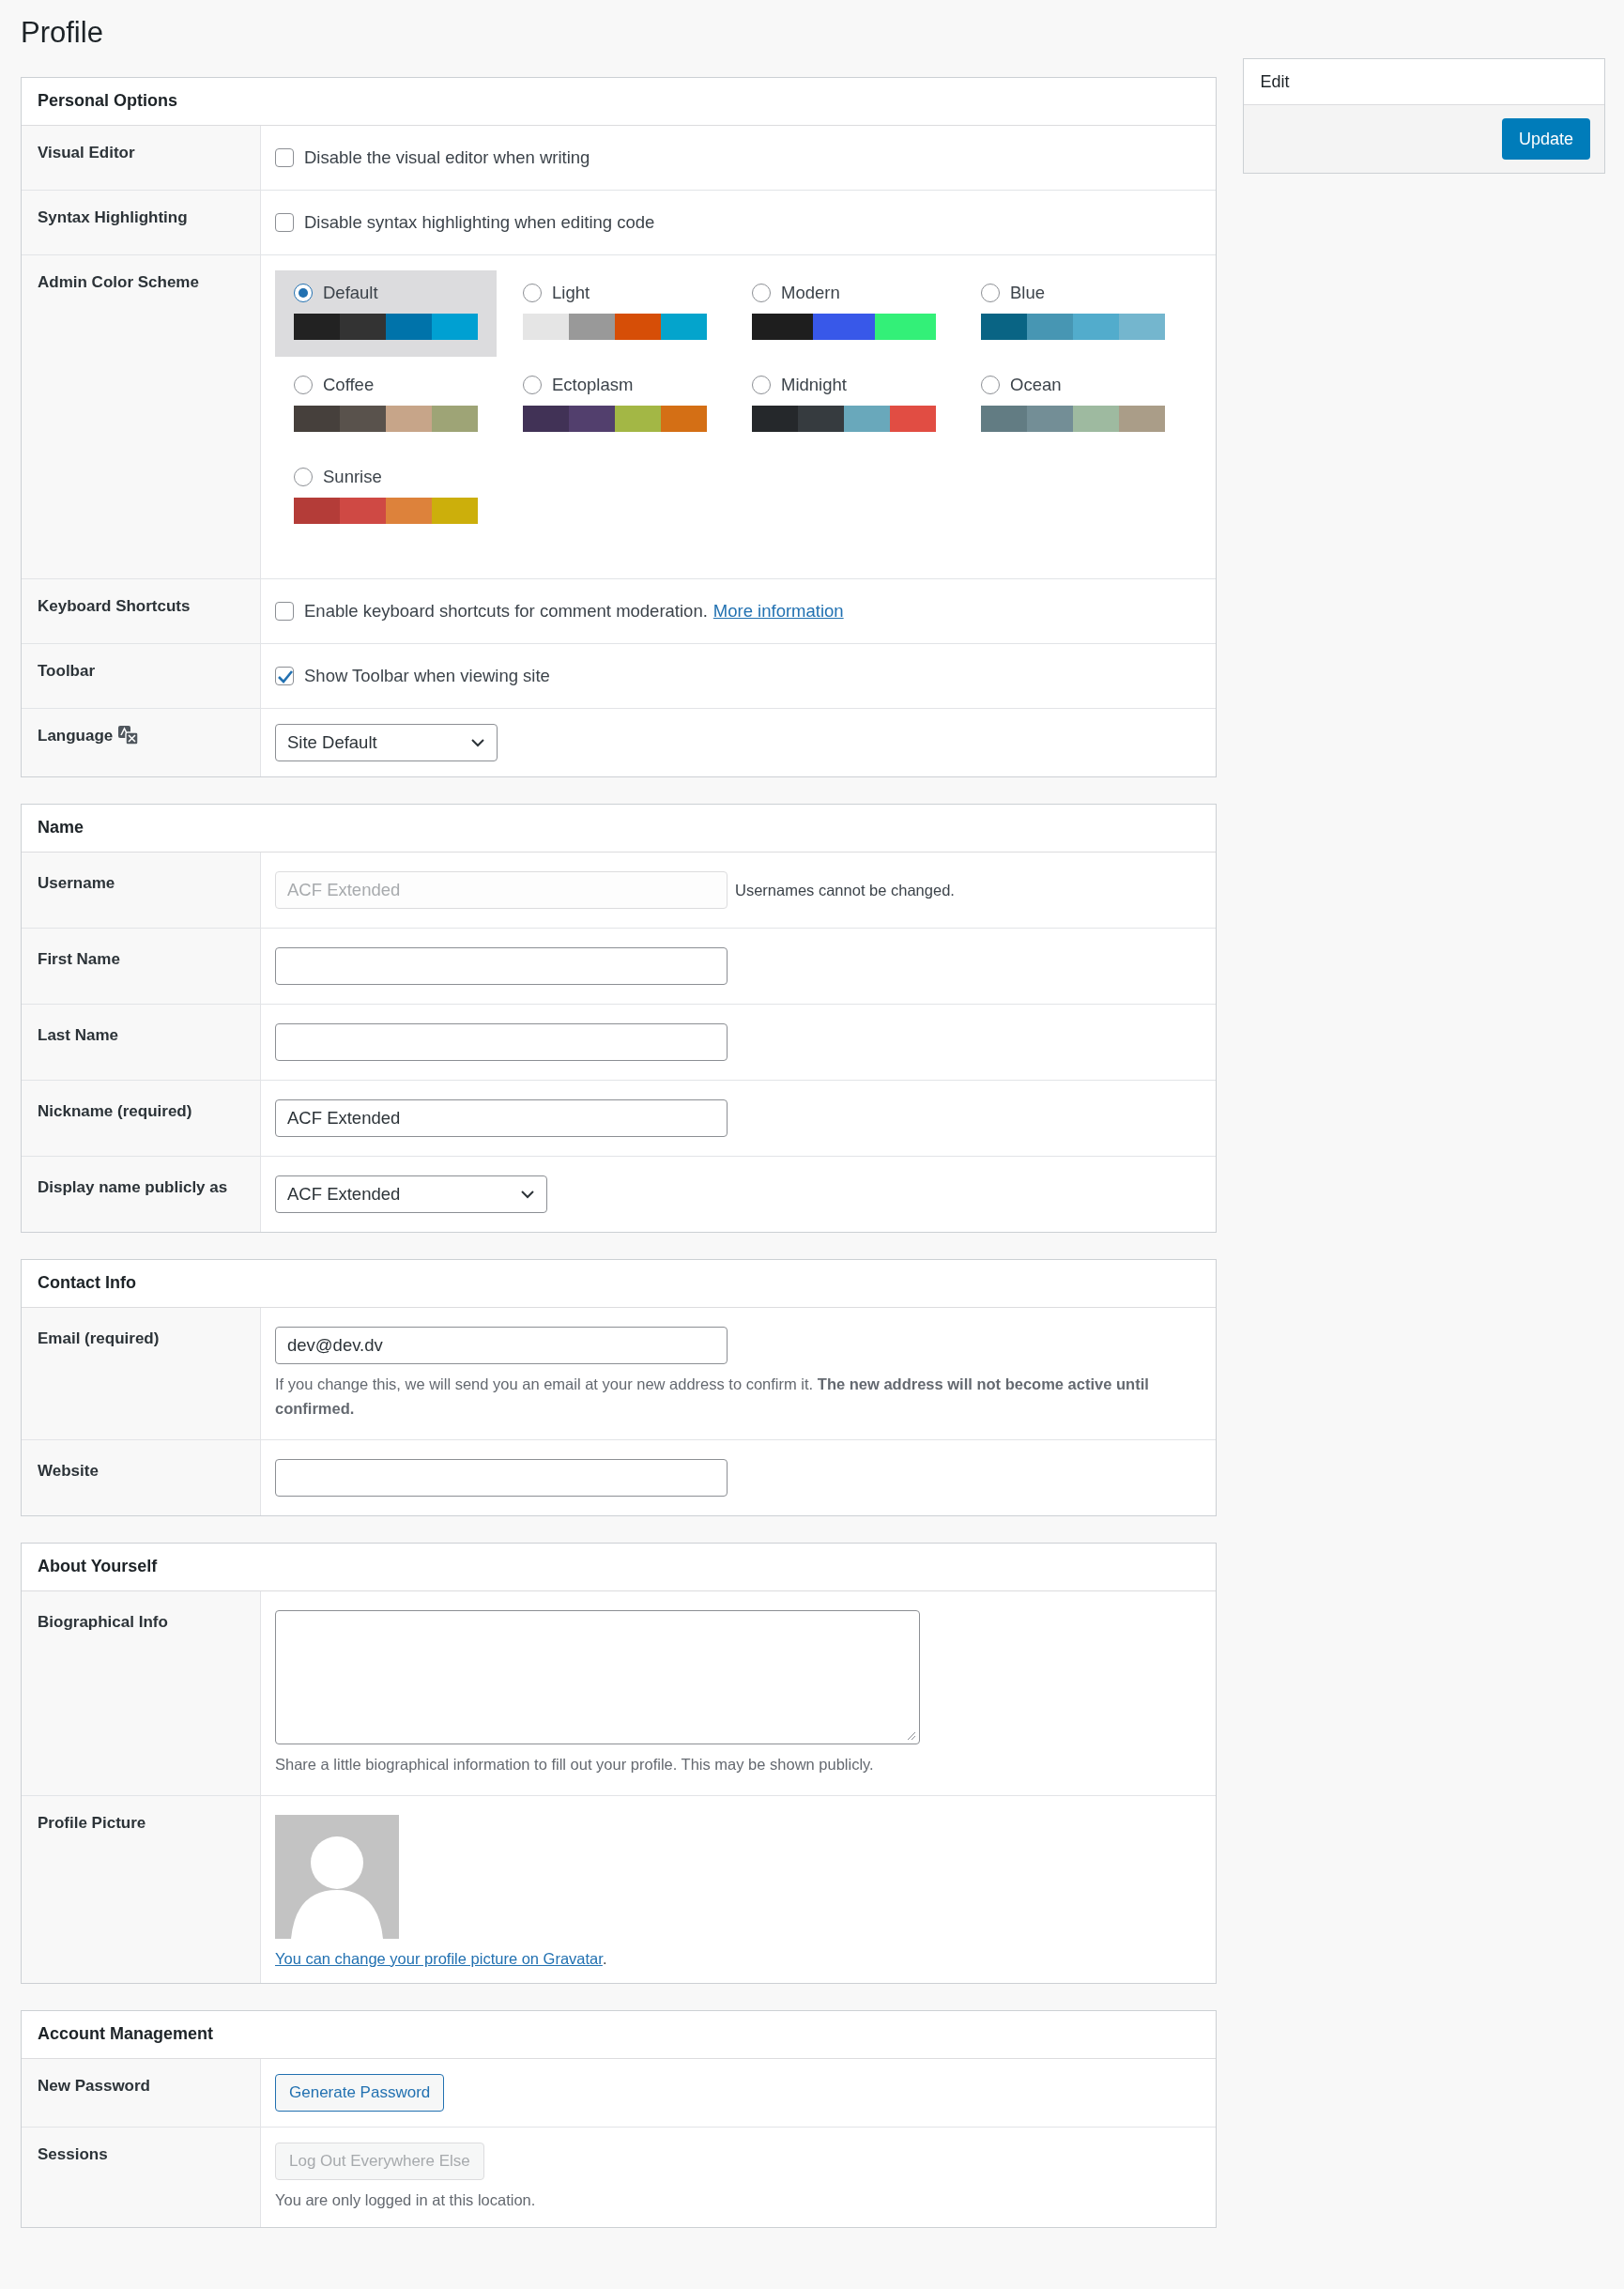 Image resolution: width=1624 pixels, height=2289 pixels. Describe the element at coordinates (68, 1471) in the screenshot. I see `field-label: Website` at that location.